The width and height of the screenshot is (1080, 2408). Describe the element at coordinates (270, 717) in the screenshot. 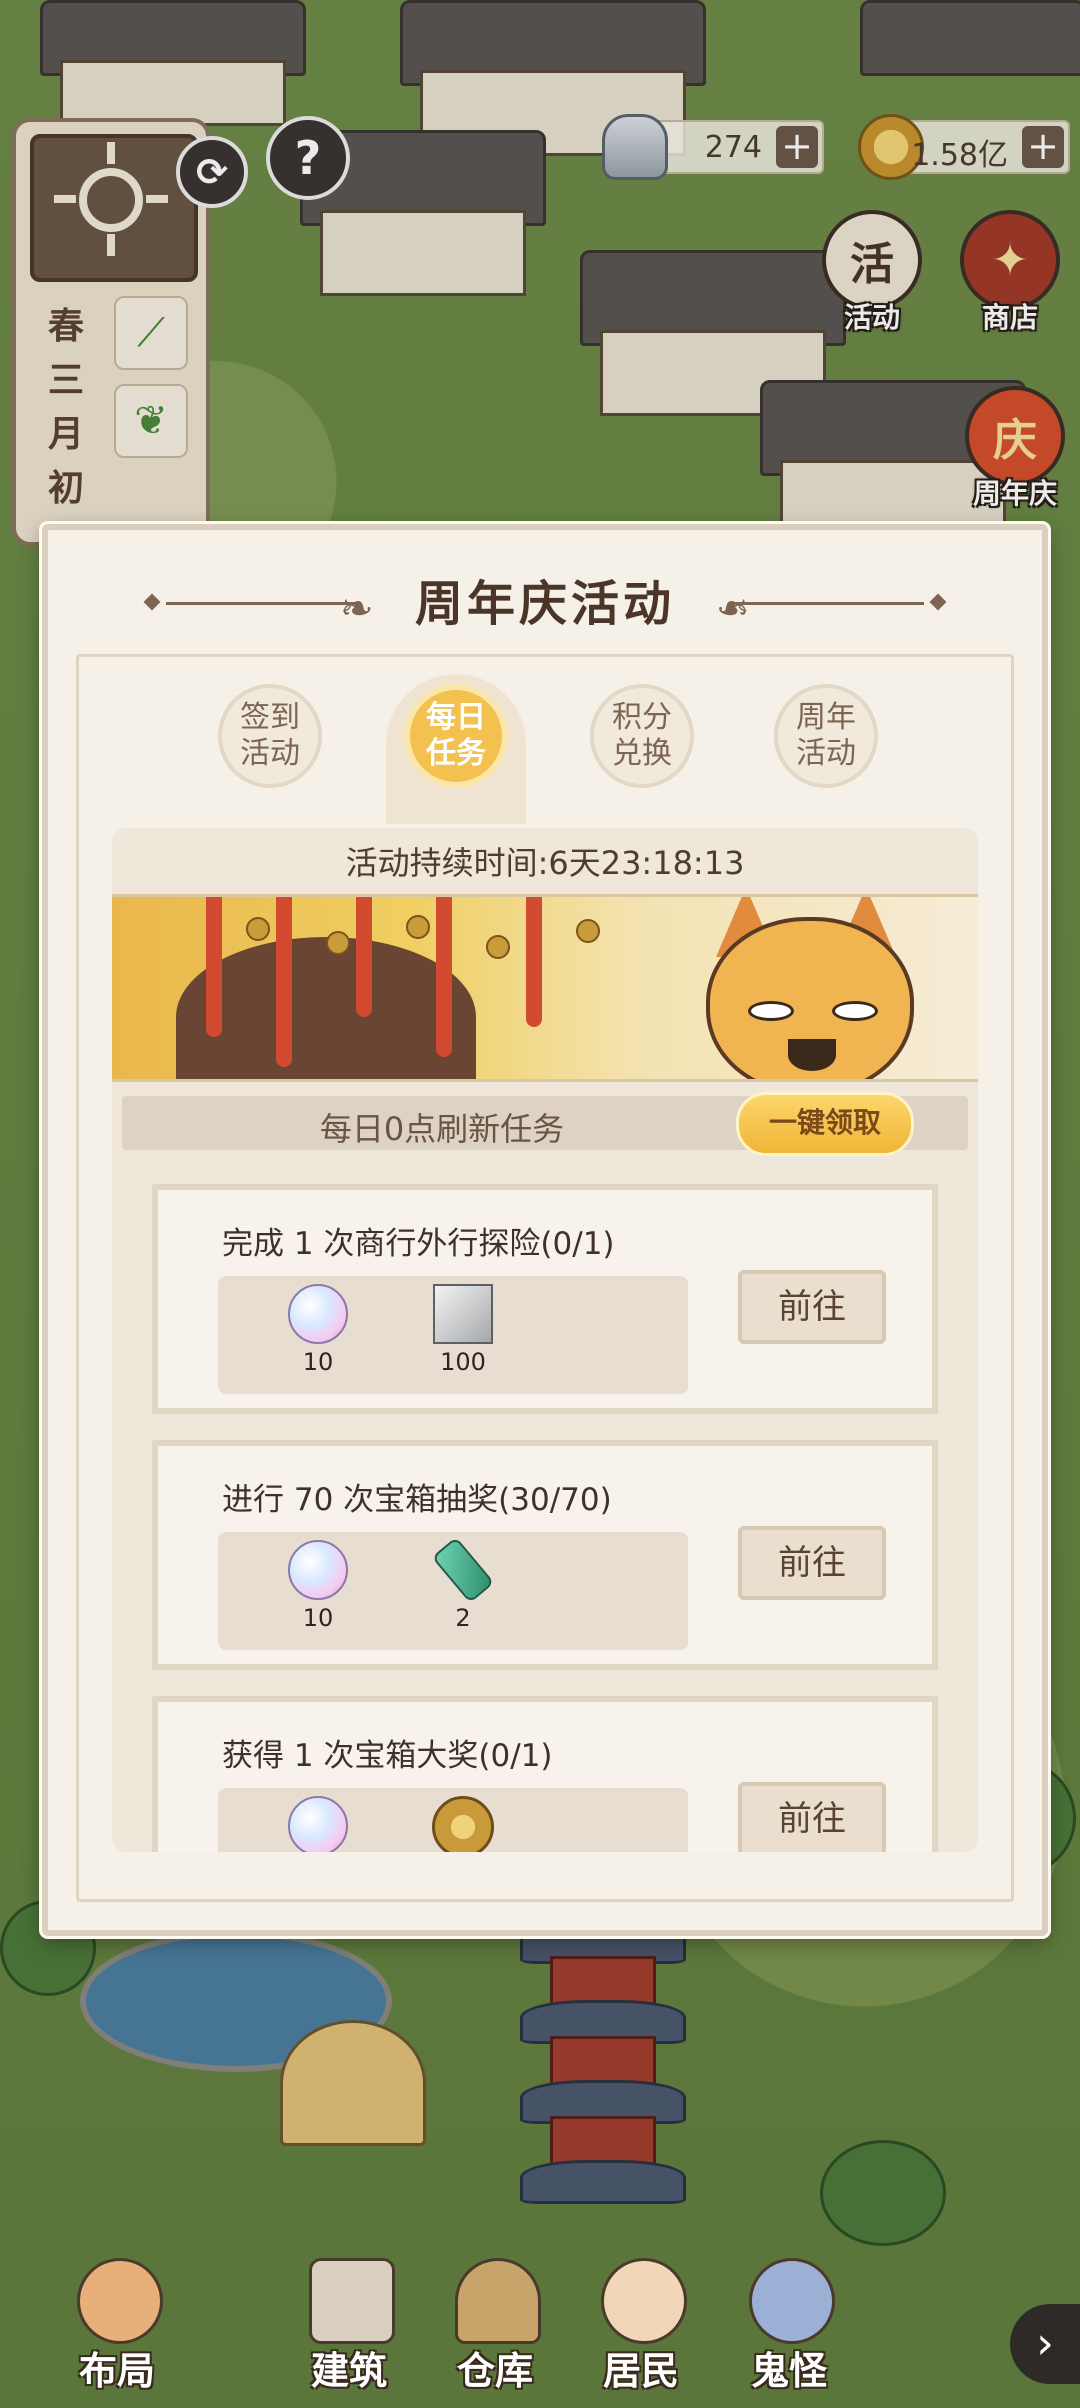

I see `tab-label: 签到` at that location.